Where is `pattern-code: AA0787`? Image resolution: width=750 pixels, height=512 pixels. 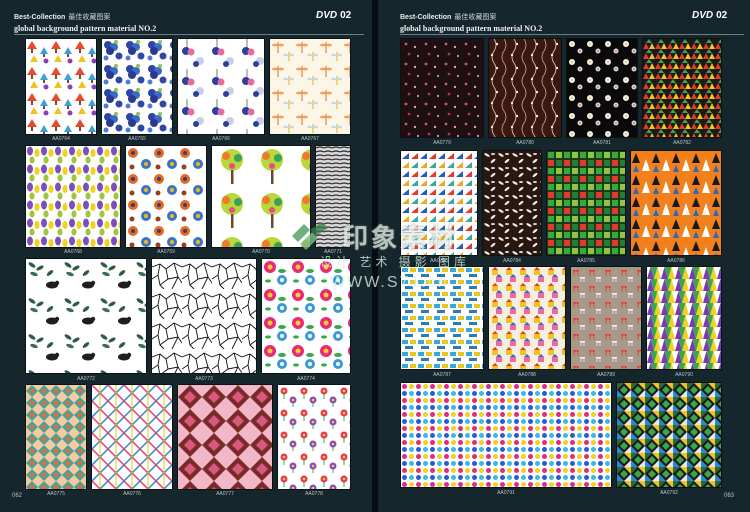 pattern-code: AA0787 is located at coordinates (442, 375).